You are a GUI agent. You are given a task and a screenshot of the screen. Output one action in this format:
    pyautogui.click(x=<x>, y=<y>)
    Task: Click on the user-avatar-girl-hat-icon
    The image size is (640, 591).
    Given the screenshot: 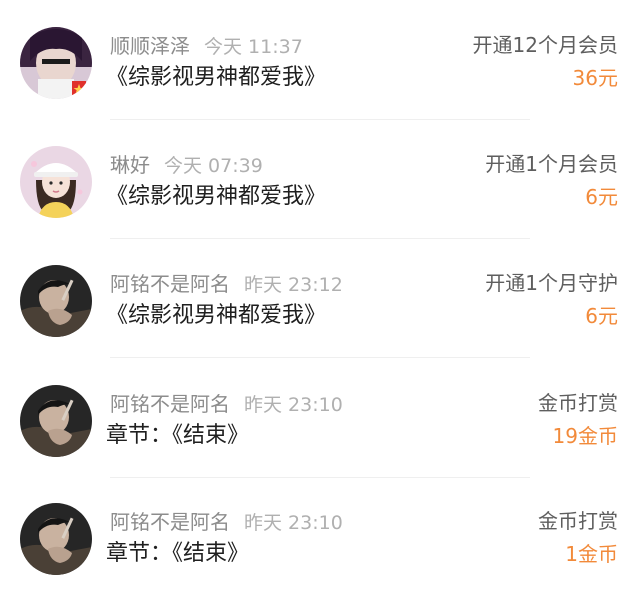 What is the action you would take?
    pyautogui.click(x=56, y=182)
    